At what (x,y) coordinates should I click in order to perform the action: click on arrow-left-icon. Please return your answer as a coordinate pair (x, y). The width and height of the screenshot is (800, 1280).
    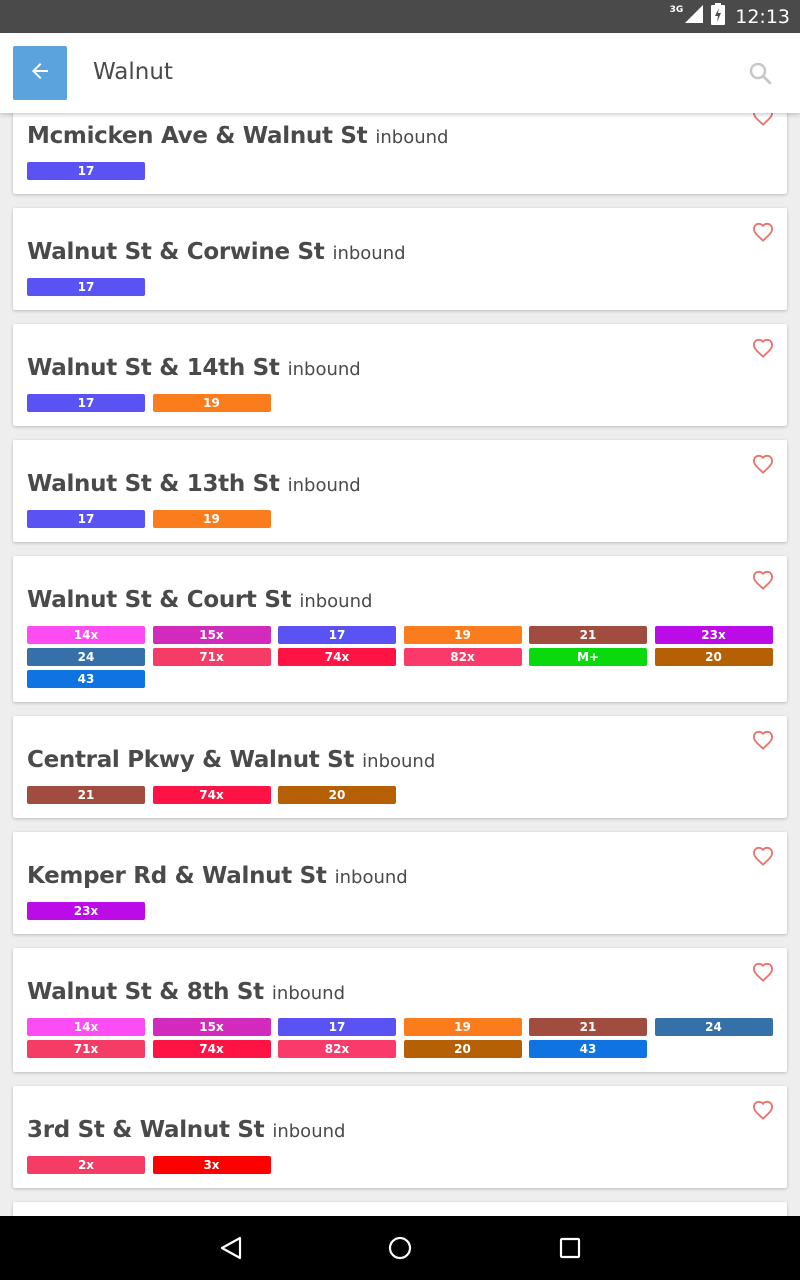
    Looking at the image, I should click on (40, 73).